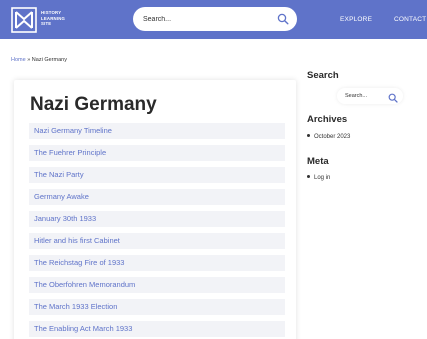 Image resolution: width=427 pixels, height=339 pixels. What do you see at coordinates (157, 241) in the screenshot?
I see `list-item-link: Hitler and his first Cabinet` at bounding box center [157, 241].